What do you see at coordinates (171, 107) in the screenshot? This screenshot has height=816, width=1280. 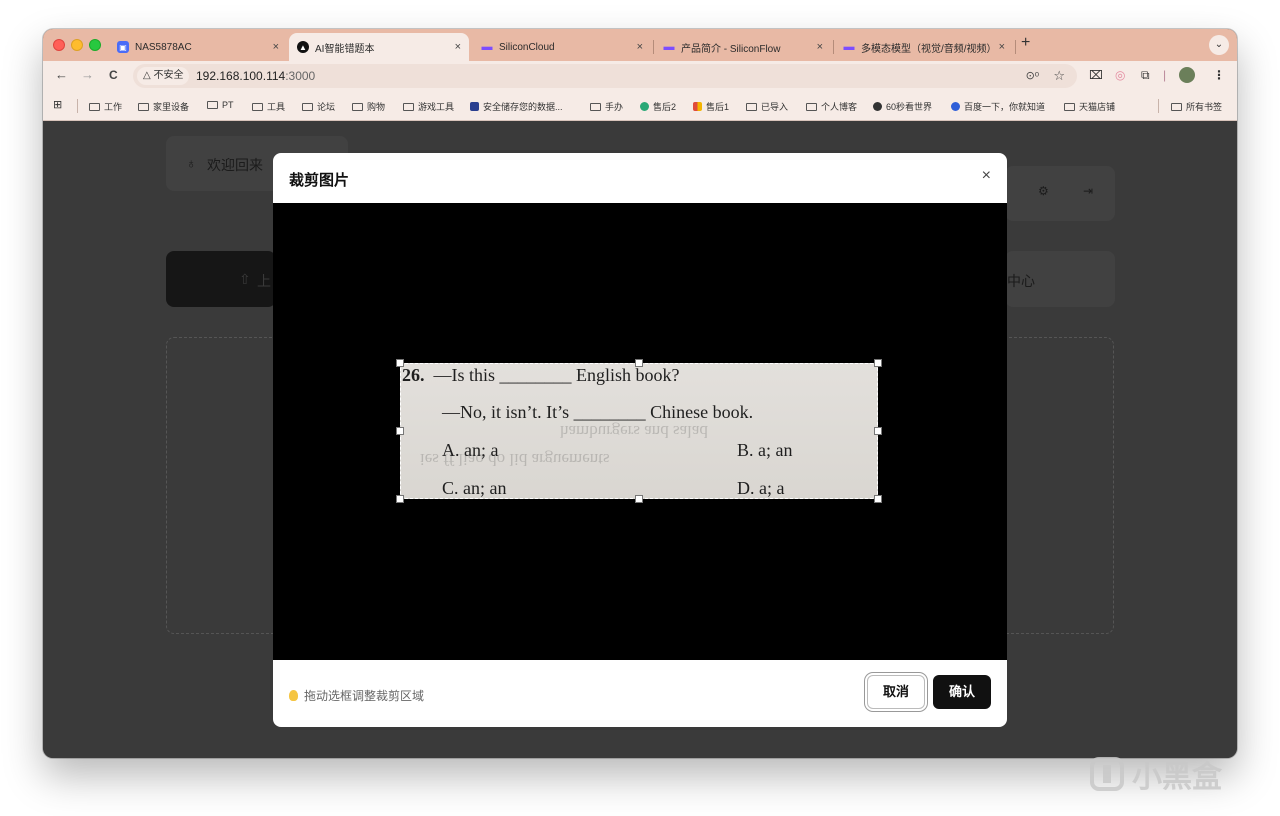 I see `bookmark-label: 家里设备` at bounding box center [171, 107].